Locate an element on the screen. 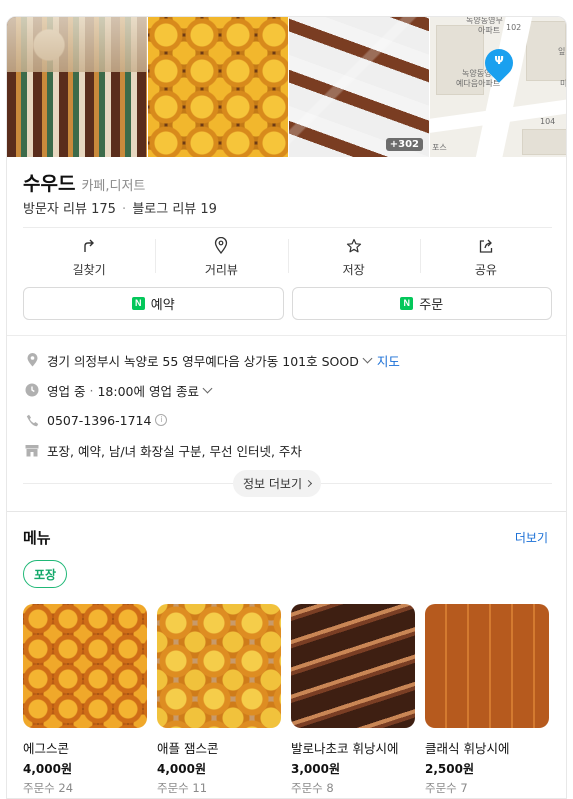 The width and height of the screenshot is (573, 799). map-block is located at coordinates (544, 142).